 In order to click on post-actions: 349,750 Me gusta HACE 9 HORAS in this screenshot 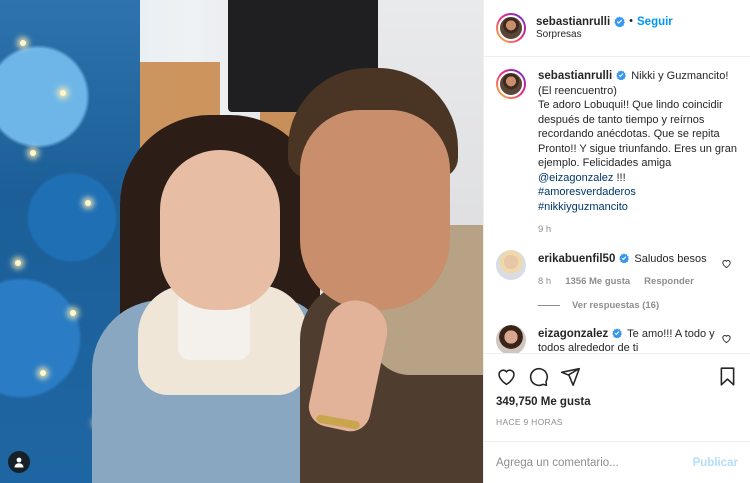, I will do `click(617, 397)`.